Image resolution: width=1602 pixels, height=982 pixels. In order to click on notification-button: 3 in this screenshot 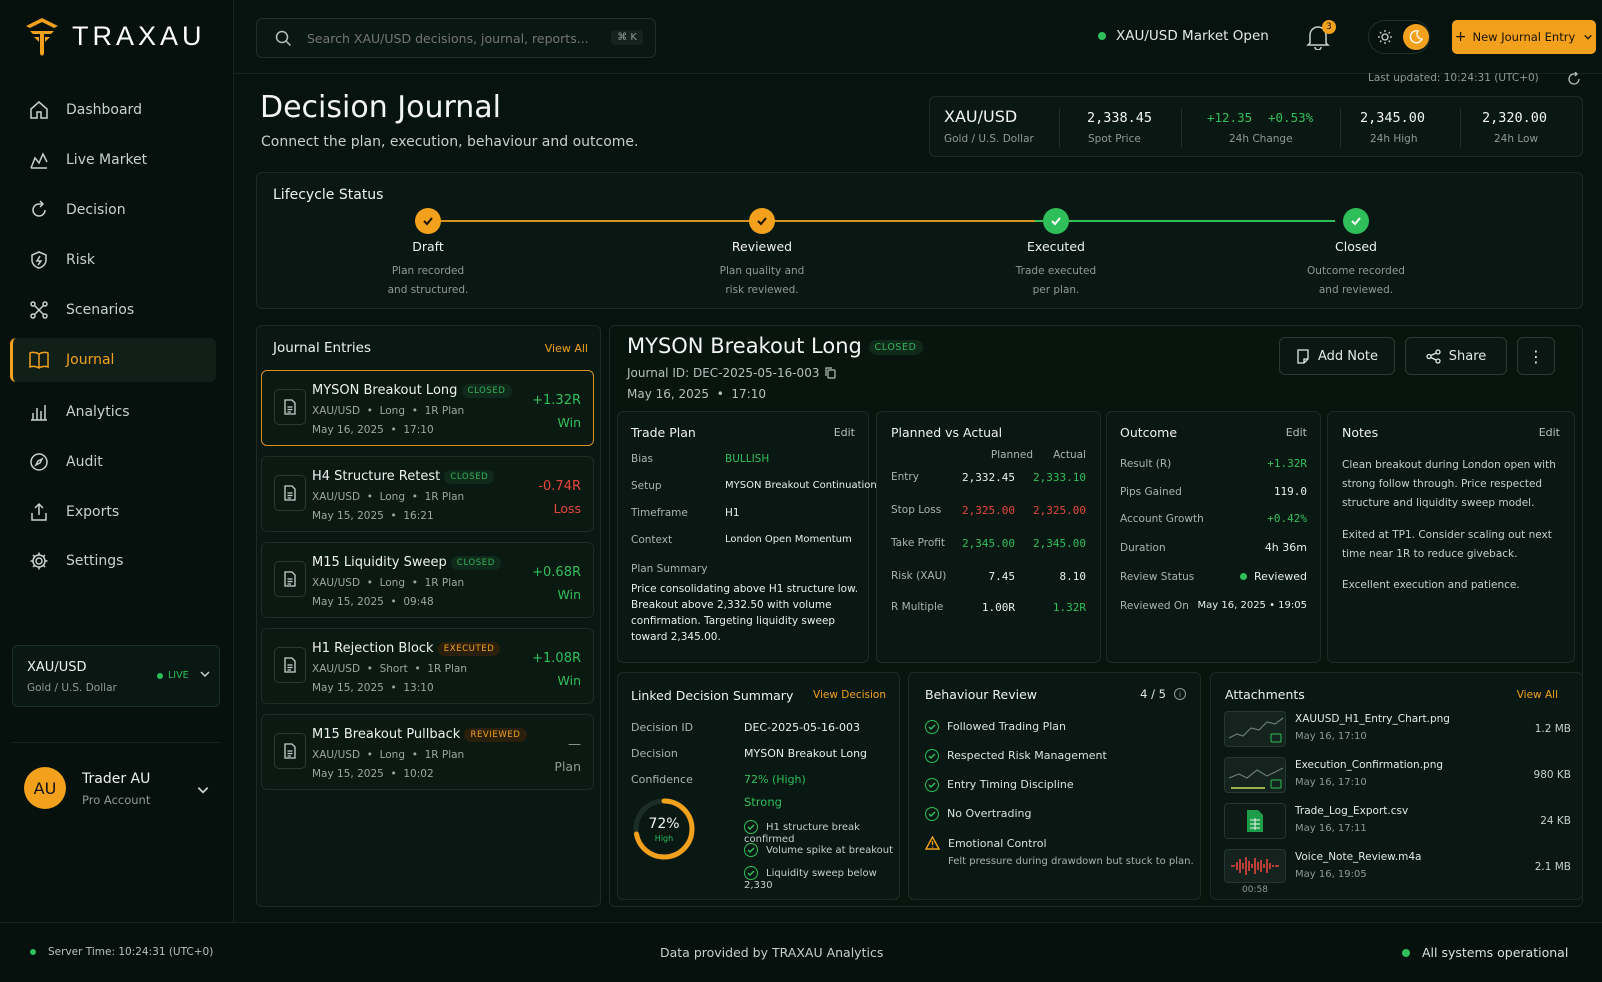, I will do `click(1321, 35)`.